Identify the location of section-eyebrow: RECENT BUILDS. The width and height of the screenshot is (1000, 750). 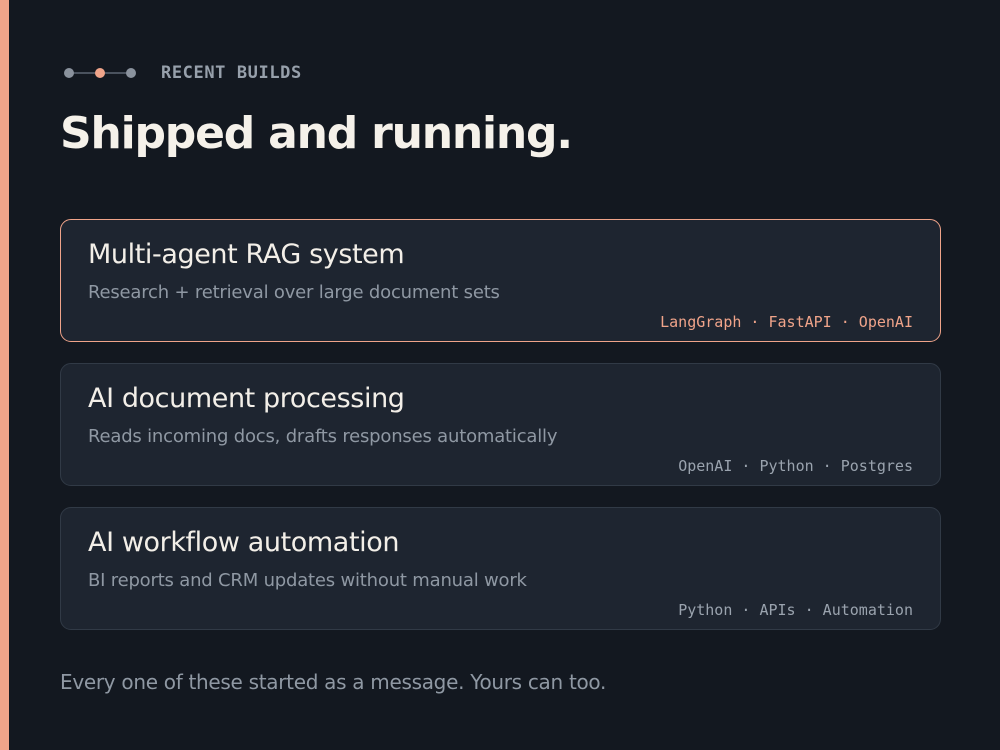
(182, 73).